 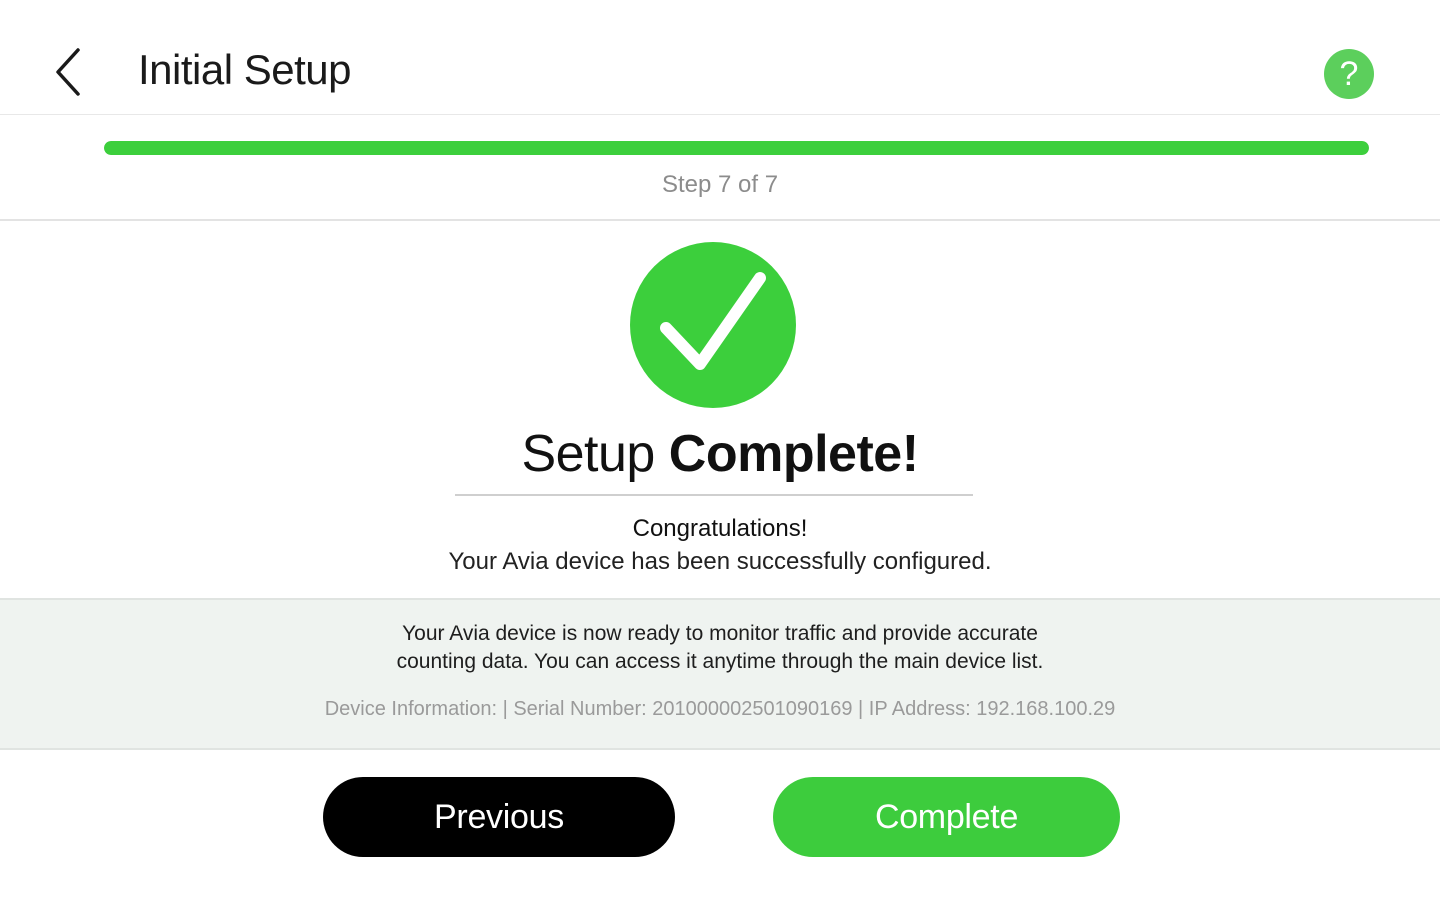 I want to click on back-button, so click(x=68, y=72).